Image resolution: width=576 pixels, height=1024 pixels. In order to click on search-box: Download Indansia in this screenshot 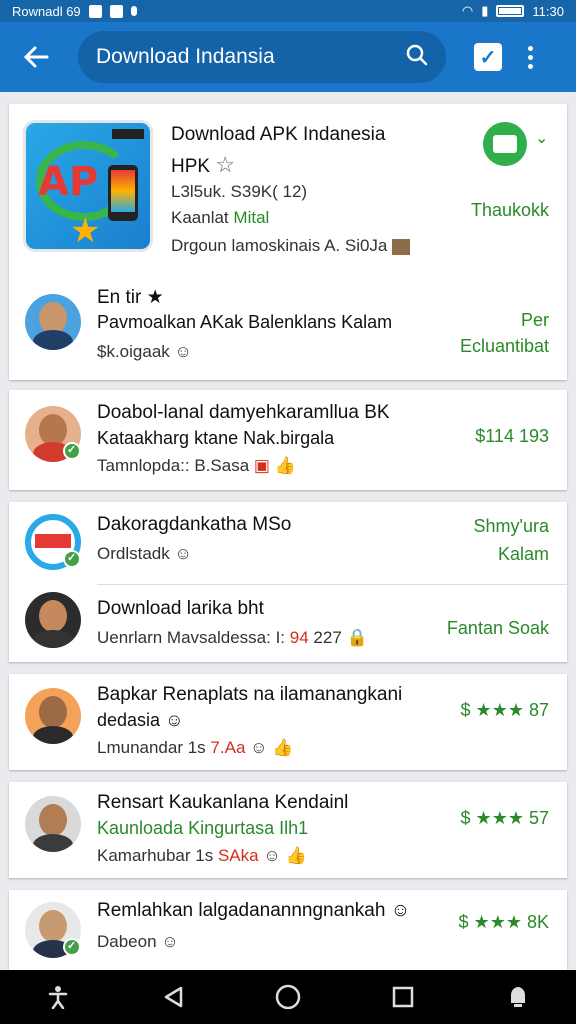, I will do `click(262, 57)`.